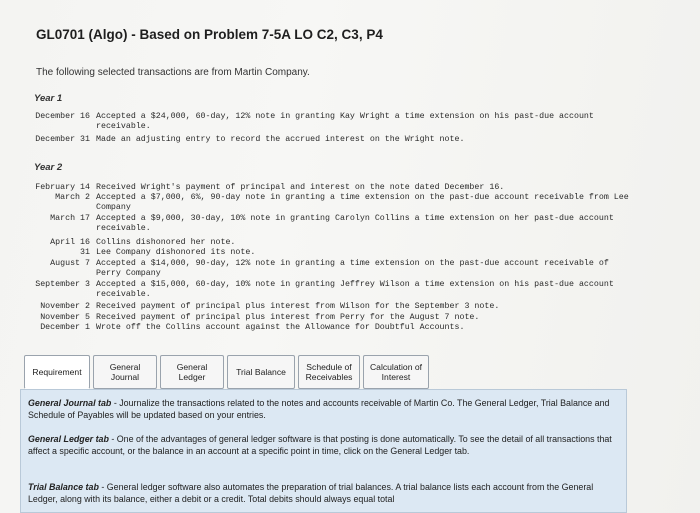 This screenshot has width=700, height=513. I want to click on transaction-date: September 3, so click(62, 284).